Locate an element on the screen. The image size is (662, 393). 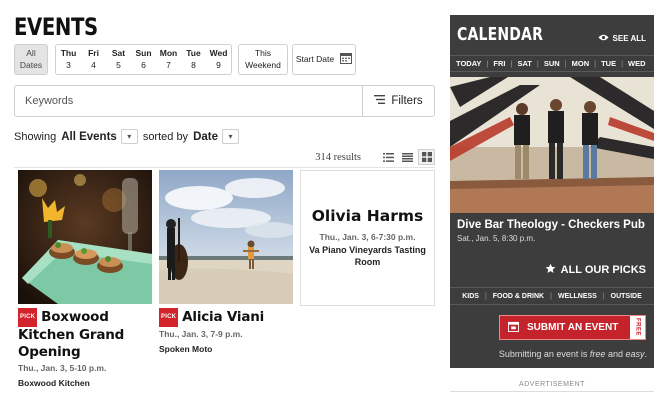
page-title: EVENTS is located at coordinates (56, 27).